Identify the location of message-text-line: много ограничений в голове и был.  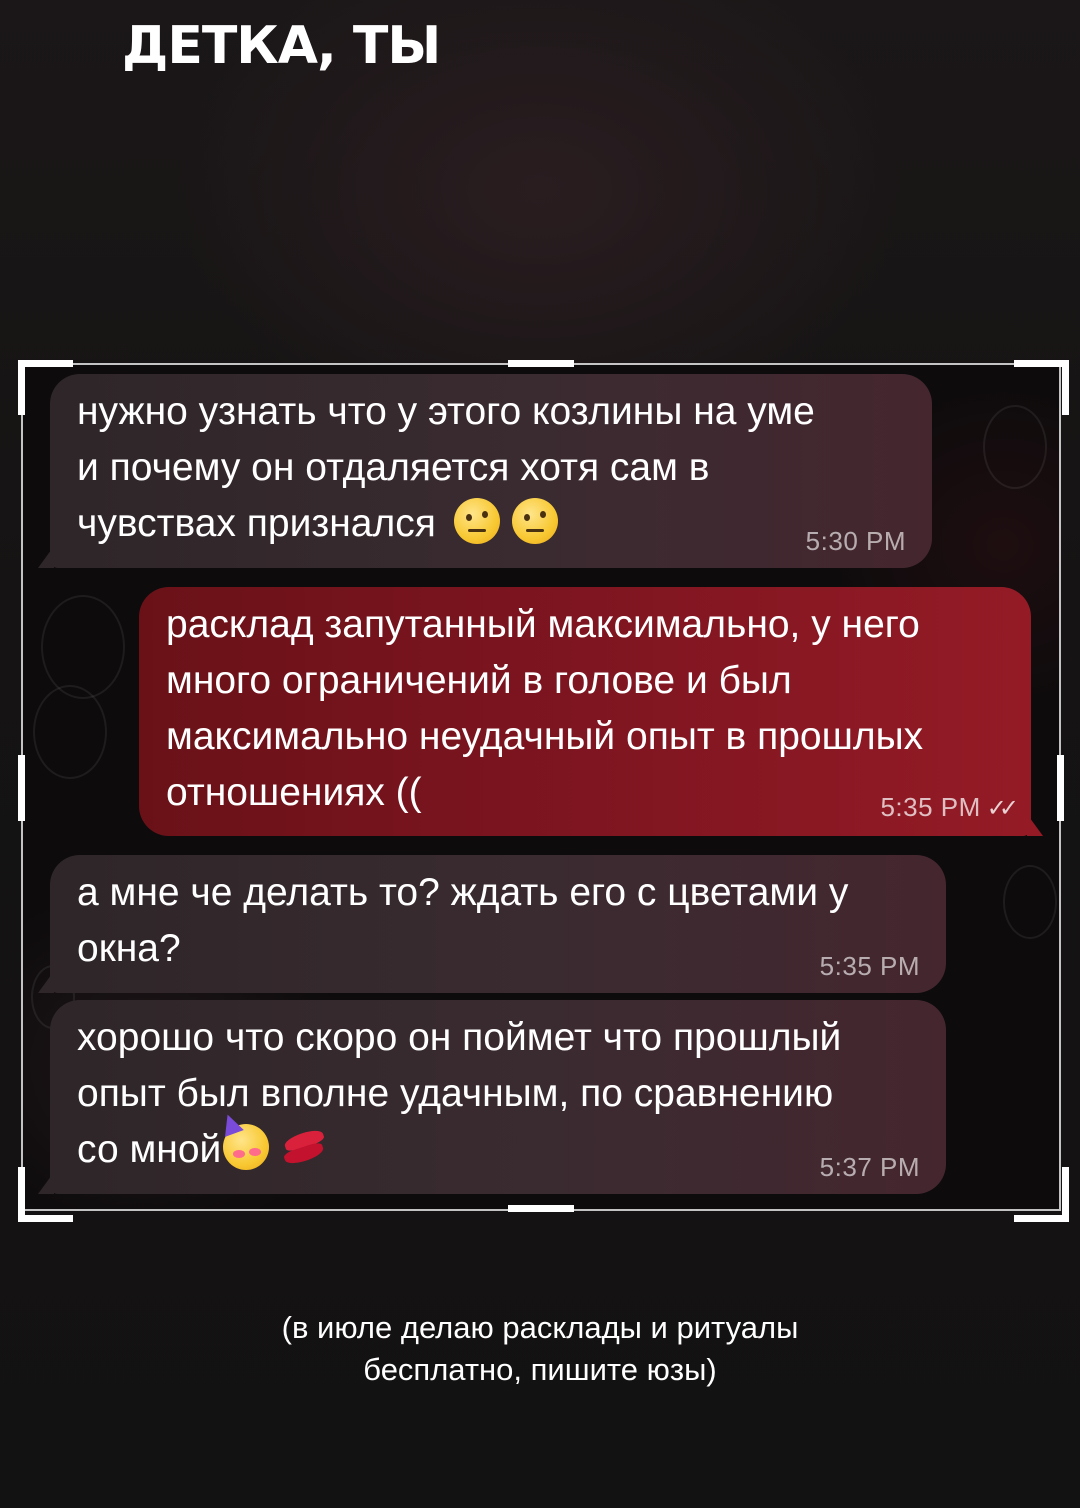
(479, 680).